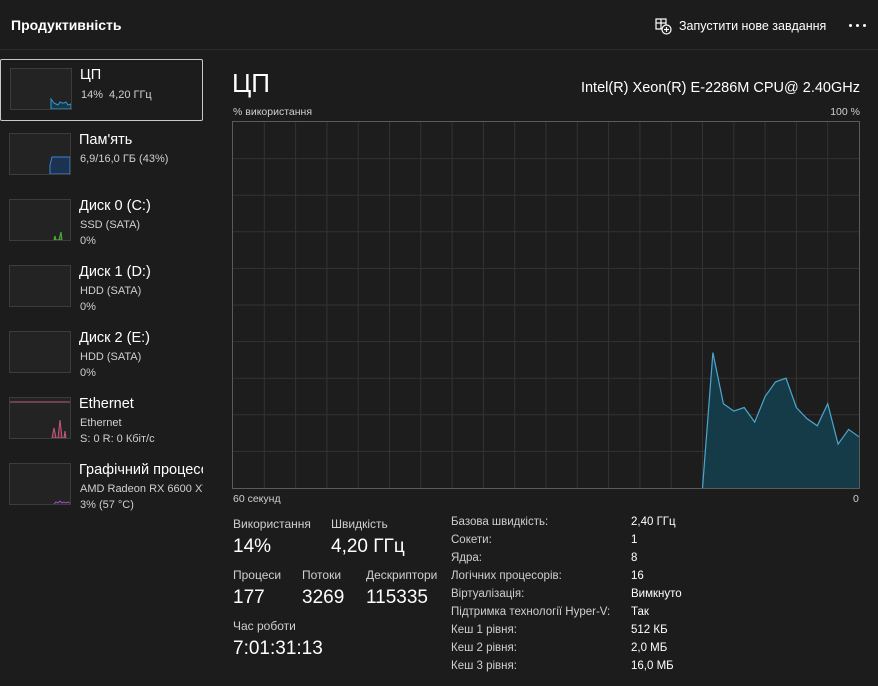 The width and height of the screenshot is (878, 686). Describe the element at coordinates (251, 83) in the screenshot. I see `page-title: ЦП` at that location.